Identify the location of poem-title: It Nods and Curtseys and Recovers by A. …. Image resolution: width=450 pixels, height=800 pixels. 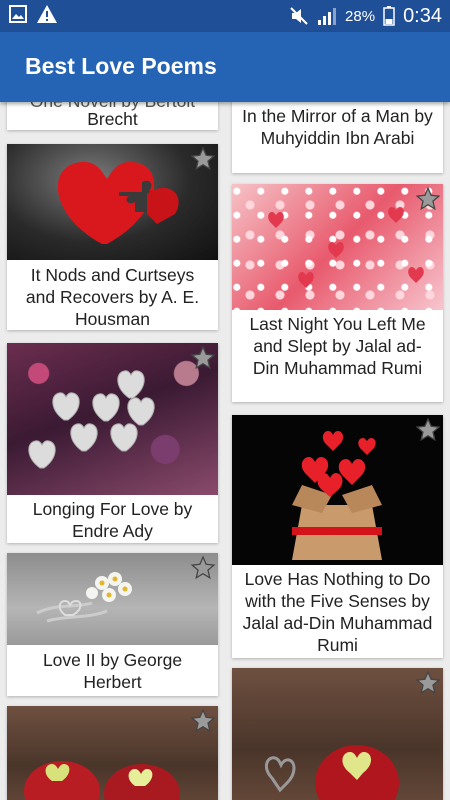
(112, 297).